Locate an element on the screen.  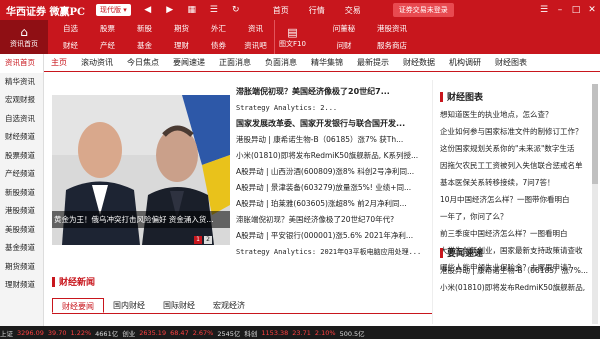
list-item: 因拖欠农民工工资被列入失信联合惩戒名单 is located at coordinates (516, 165).